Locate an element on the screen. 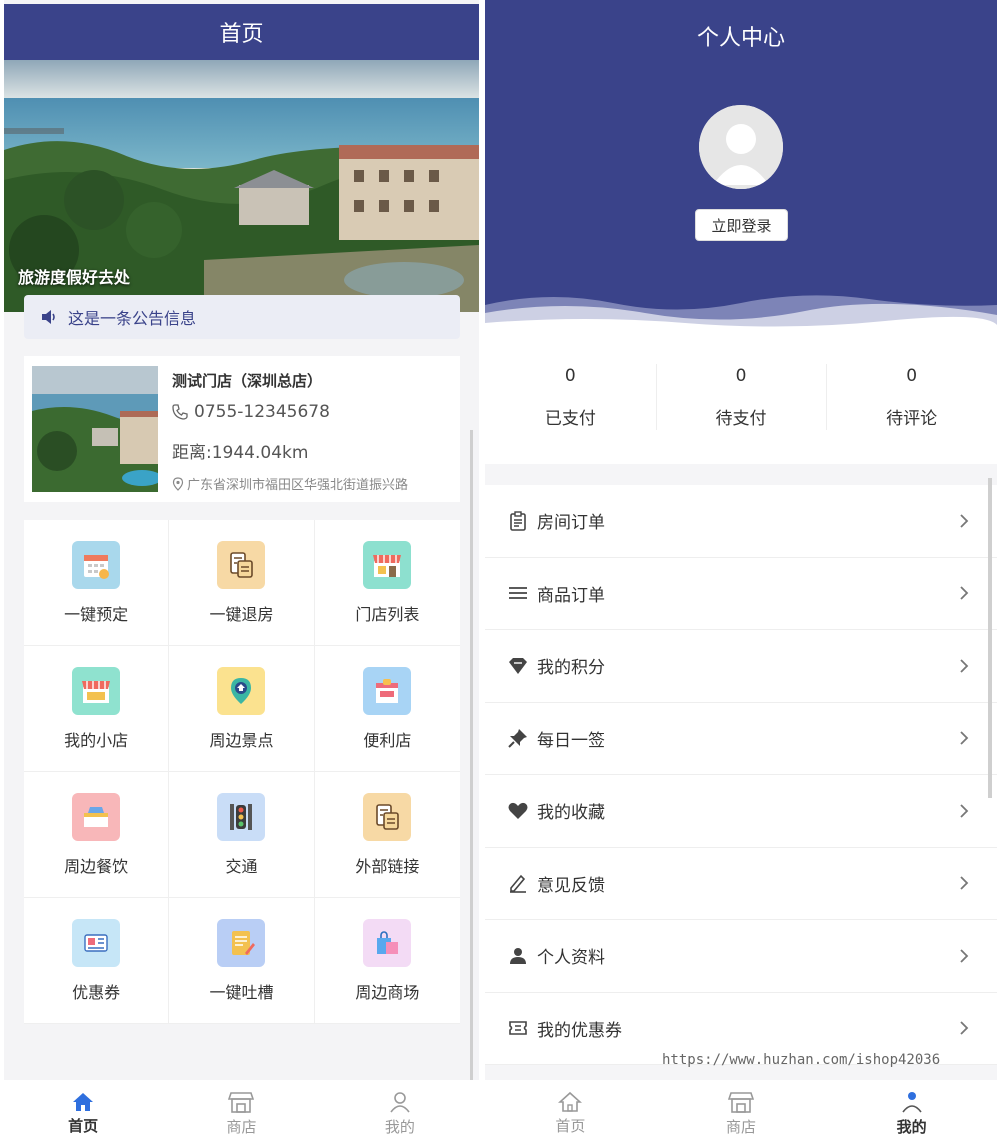  menu-item-product-orders: 商品订单 is located at coordinates (741, 594).